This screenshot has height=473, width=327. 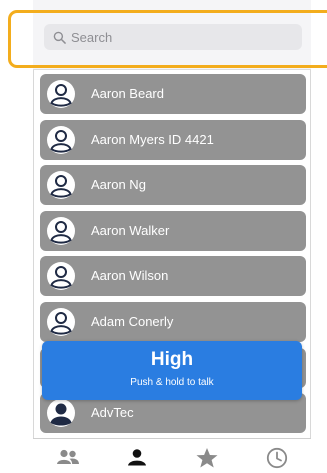 What do you see at coordinates (173, 230) in the screenshot?
I see `contact-item: Aaron Walker` at bounding box center [173, 230].